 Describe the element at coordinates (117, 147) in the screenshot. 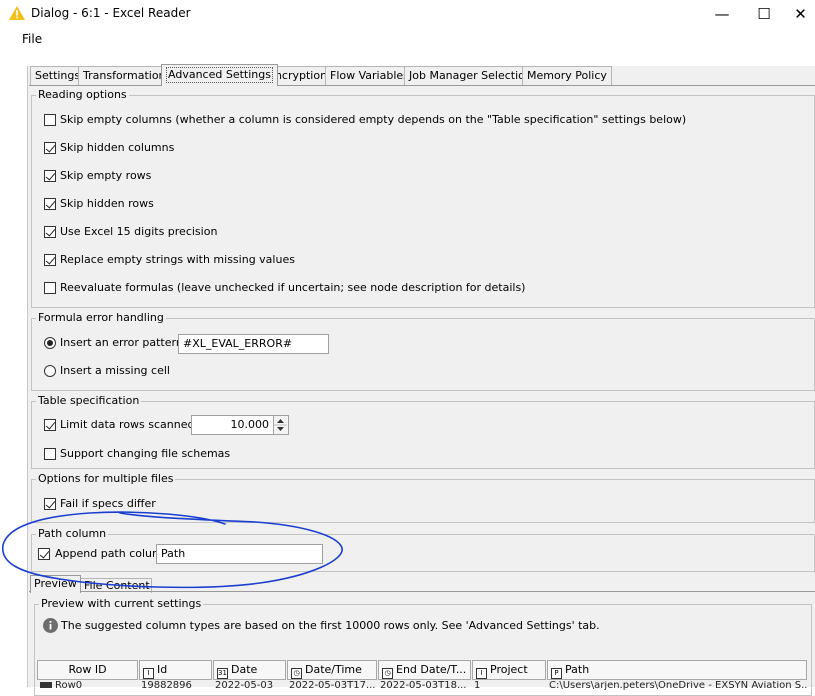

I see `skip-hidden-columns-label: Skip hidden columns` at that location.